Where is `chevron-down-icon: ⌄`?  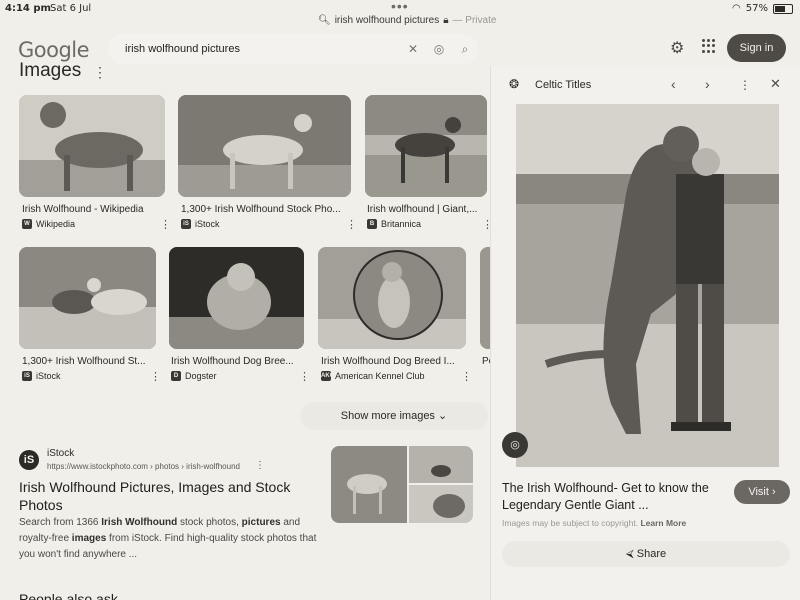
chevron-down-icon: ⌄ is located at coordinates (443, 416).